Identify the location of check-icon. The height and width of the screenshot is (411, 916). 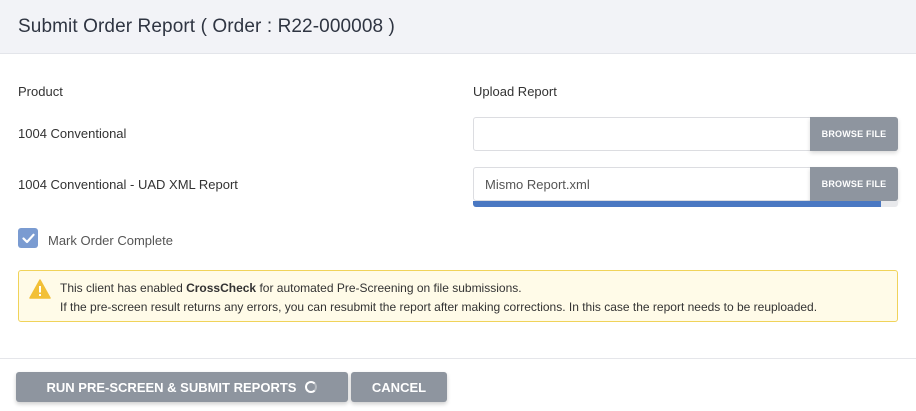
(28, 238).